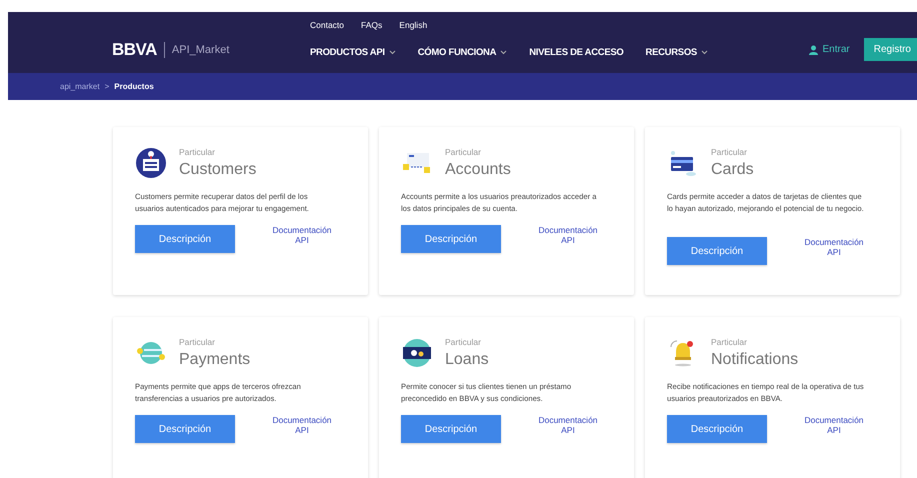 This screenshot has width=917, height=478. Describe the element at coordinates (151, 163) in the screenshot. I see `customer-profile-icon` at that location.